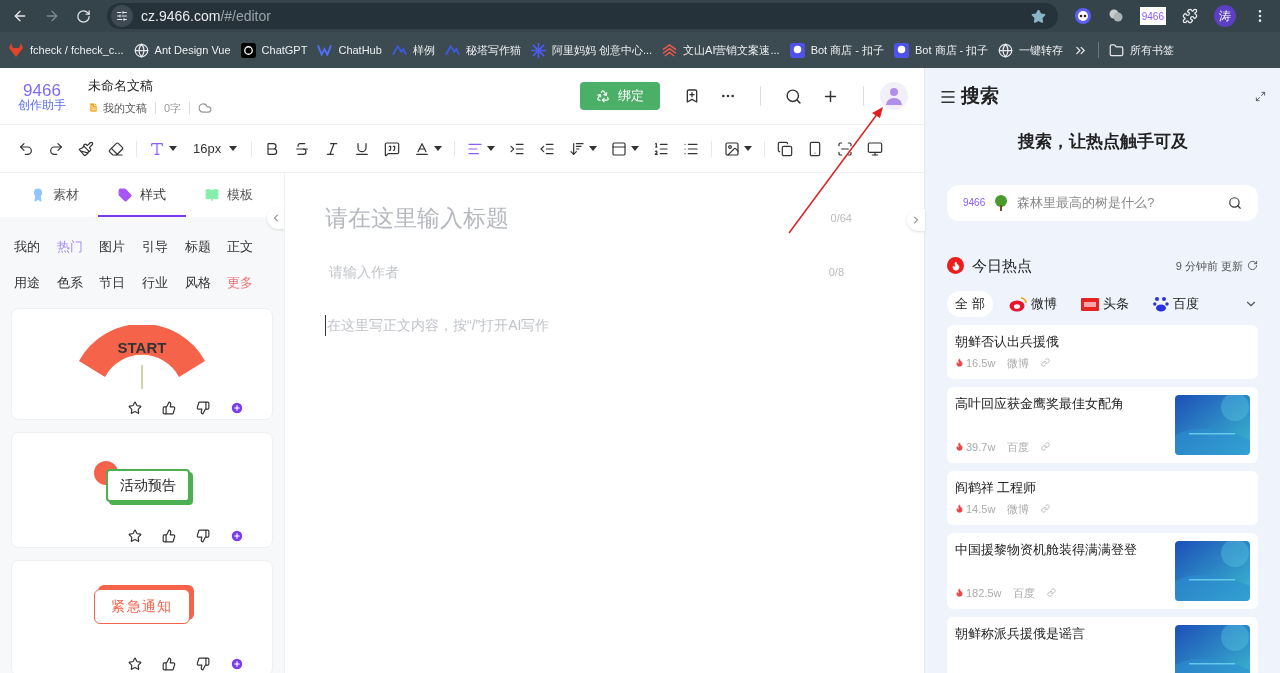 This screenshot has width=1280, height=673. I want to click on address-bar: cz.9466.com/#/editor, so click(582, 16).